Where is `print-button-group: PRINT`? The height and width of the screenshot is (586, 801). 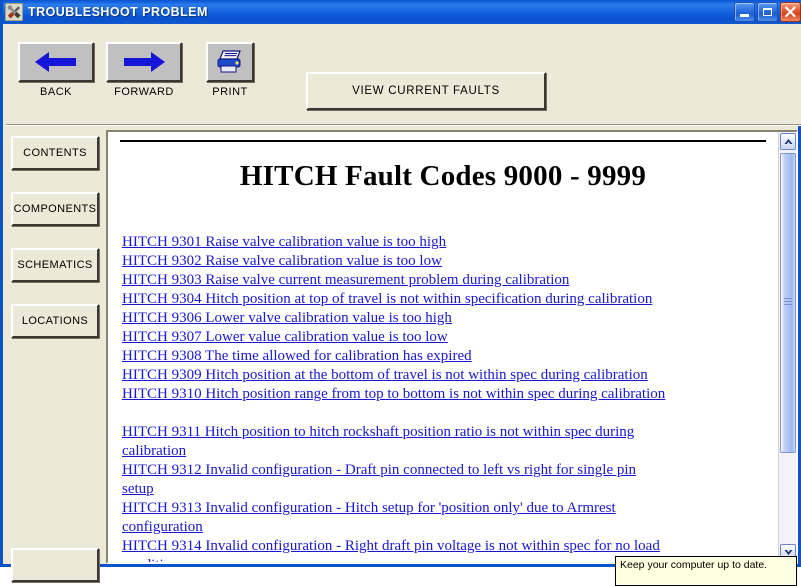
print-button-group: PRINT is located at coordinates (230, 70).